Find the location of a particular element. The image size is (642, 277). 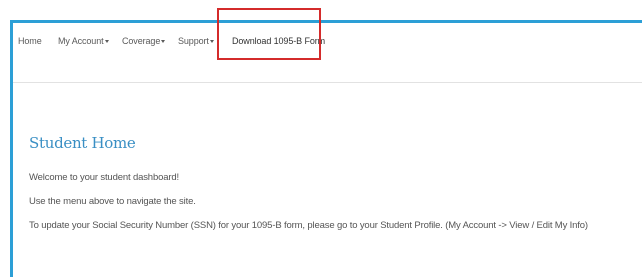

nav-my-account-dropdown: My Account is located at coordinates (83, 41).